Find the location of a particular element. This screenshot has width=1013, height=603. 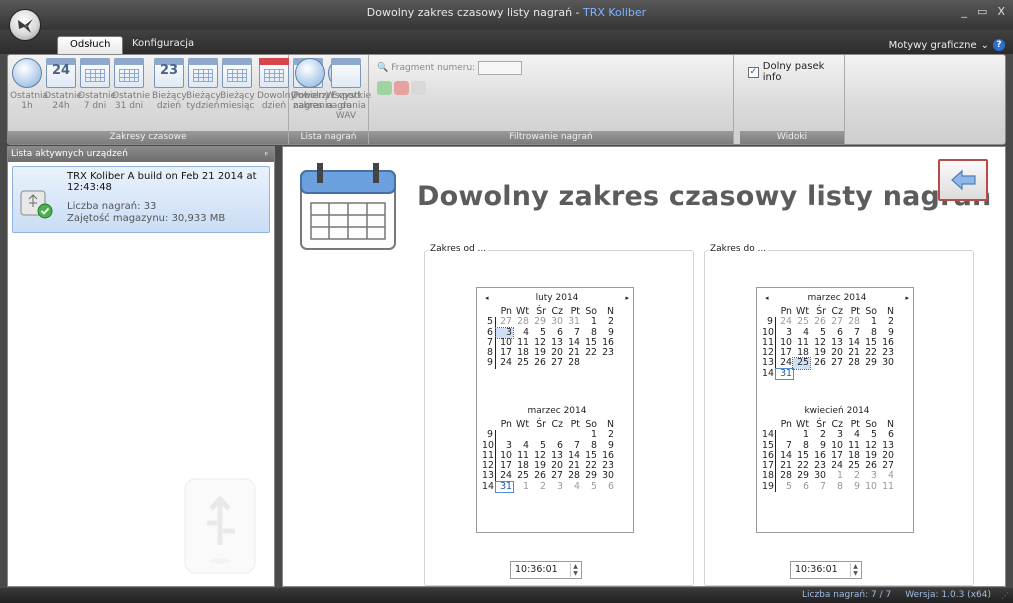

day-cell: 1 is located at coordinates (521, 486).